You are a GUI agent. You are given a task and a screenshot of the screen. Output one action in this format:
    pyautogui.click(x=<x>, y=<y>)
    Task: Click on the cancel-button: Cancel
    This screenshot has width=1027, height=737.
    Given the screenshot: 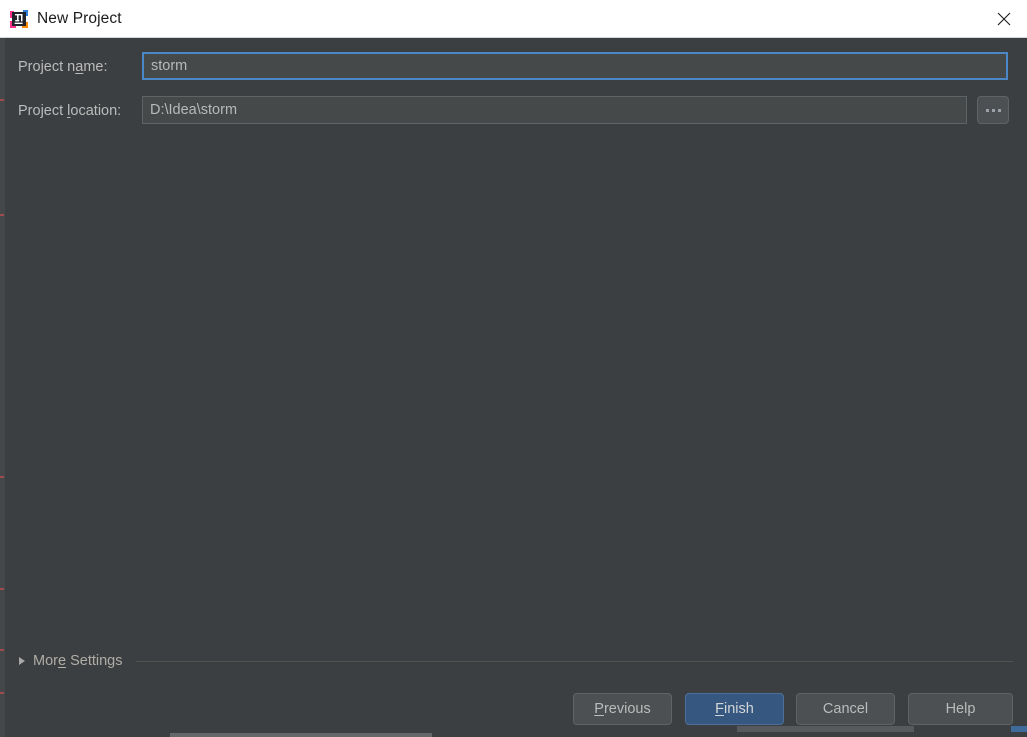 What is the action you would take?
    pyautogui.click(x=845, y=709)
    